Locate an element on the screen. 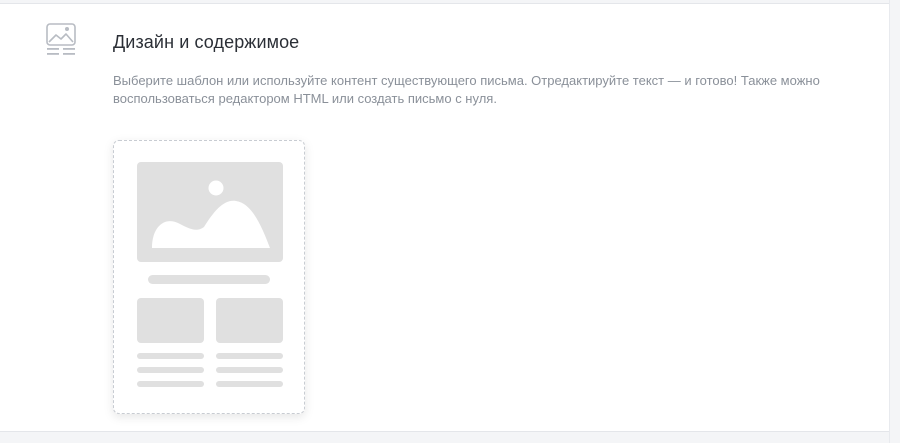 The width and height of the screenshot is (900, 443). section-title: Дизайн и содержимое is located at coordinates (206, 42).